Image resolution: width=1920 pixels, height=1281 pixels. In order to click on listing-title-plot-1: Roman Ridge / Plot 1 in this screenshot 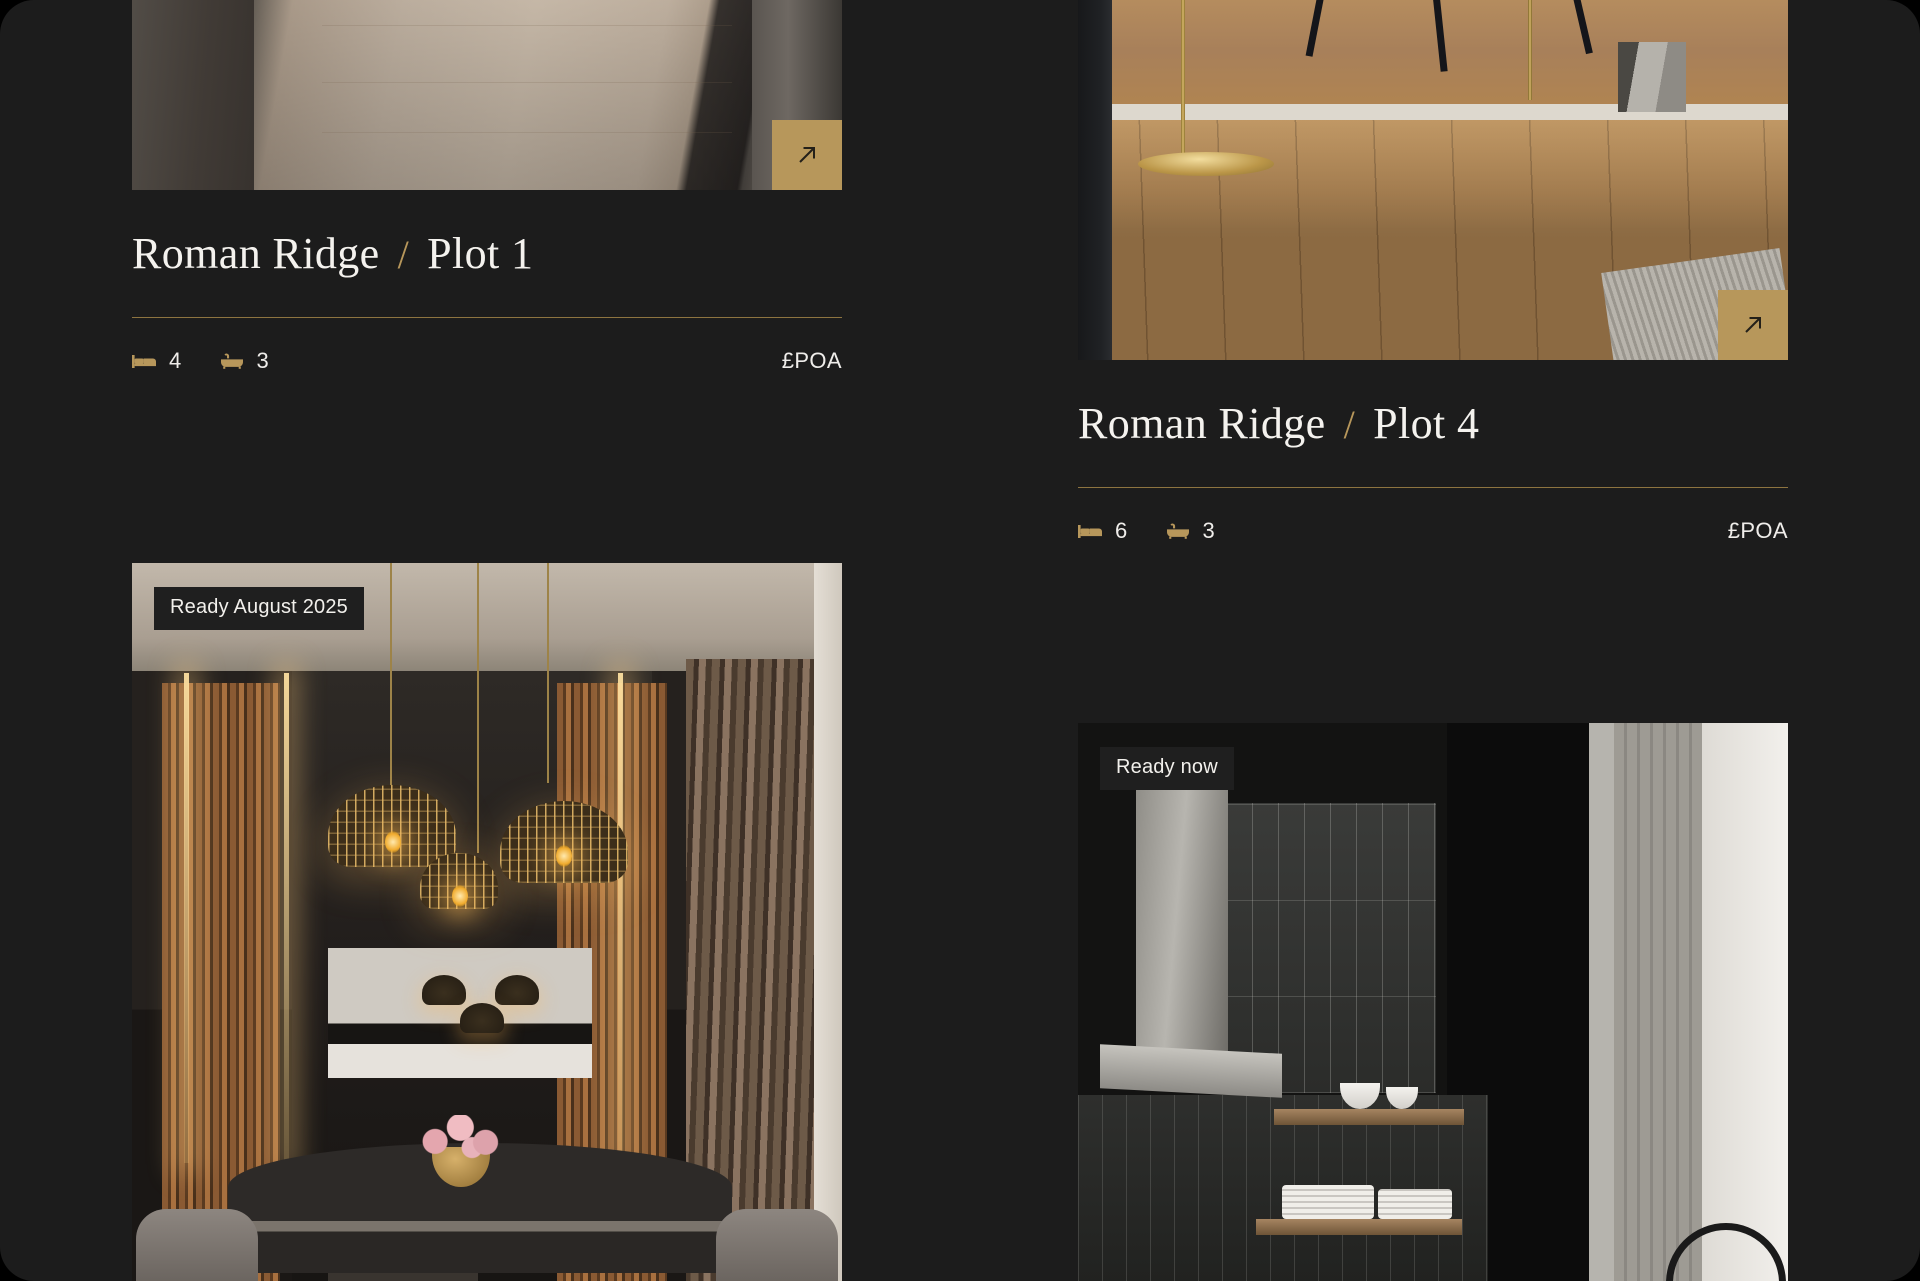, I will do `click(487, 234)`.